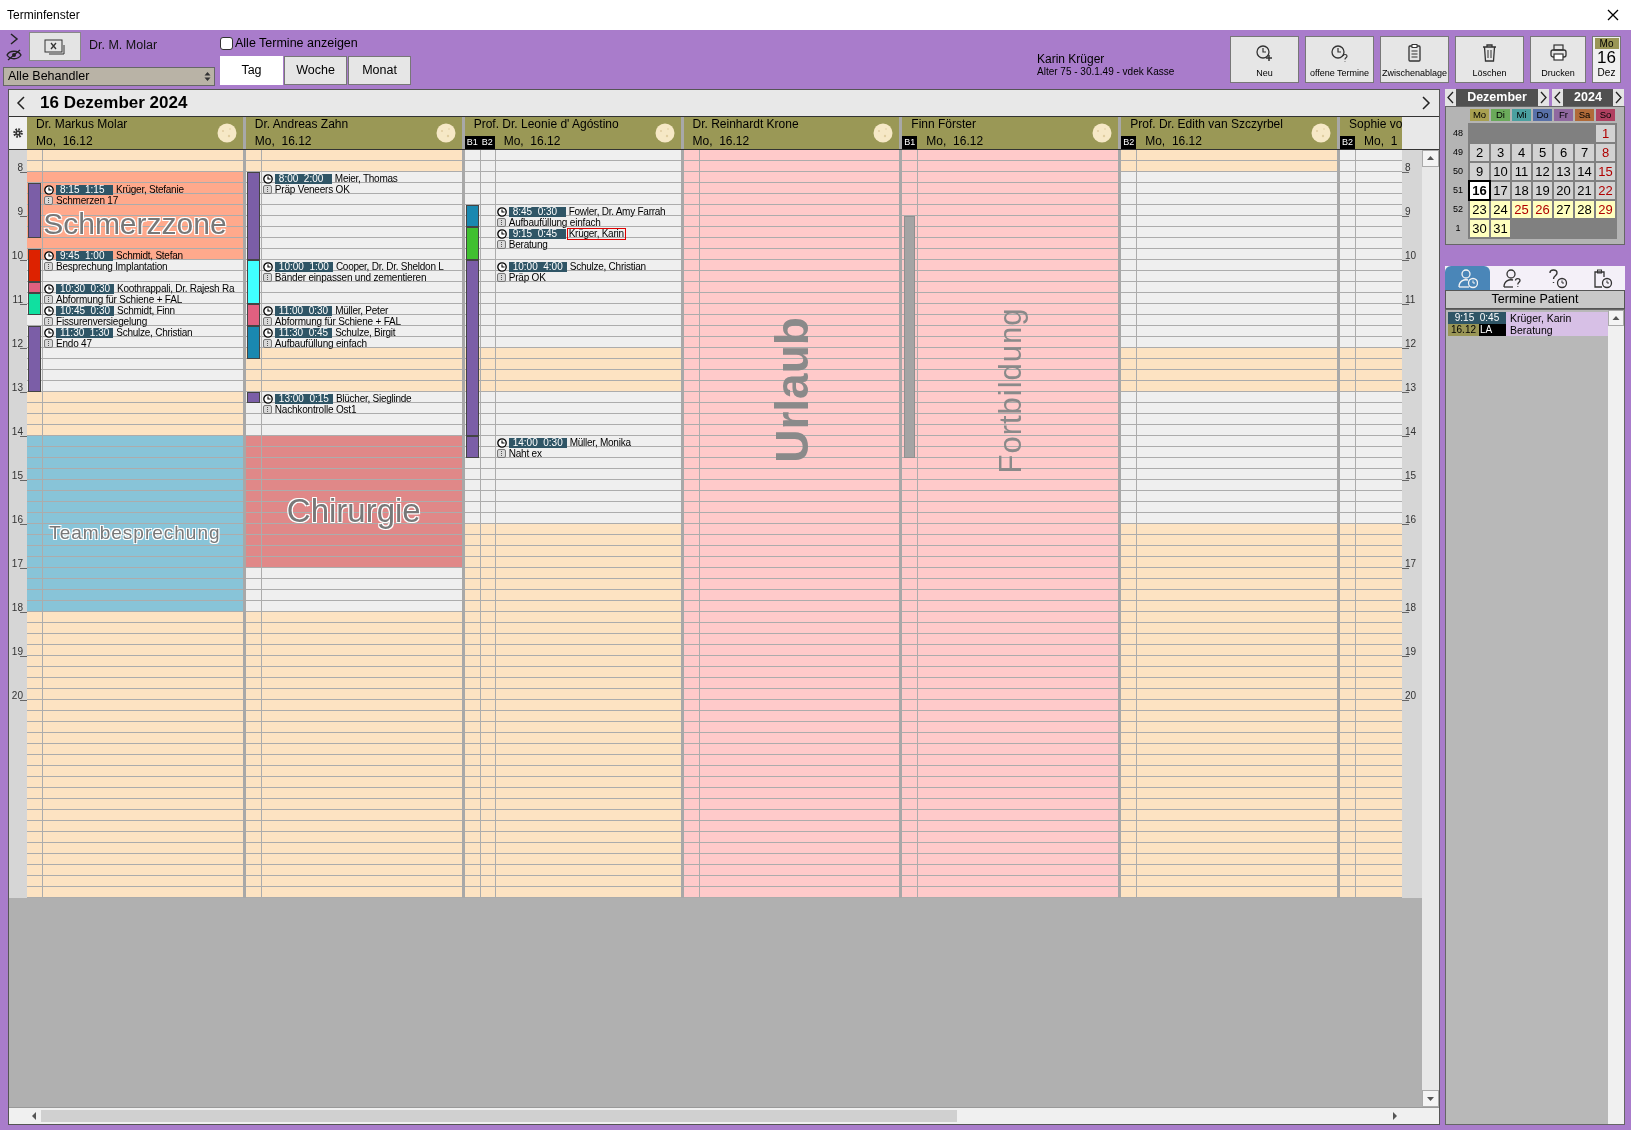 This screenshot has width=1631, height=1130. What do you see at coordinates (267, 266) in the screenshot?
I see `clock-icon` at bounding box center [267, 266].